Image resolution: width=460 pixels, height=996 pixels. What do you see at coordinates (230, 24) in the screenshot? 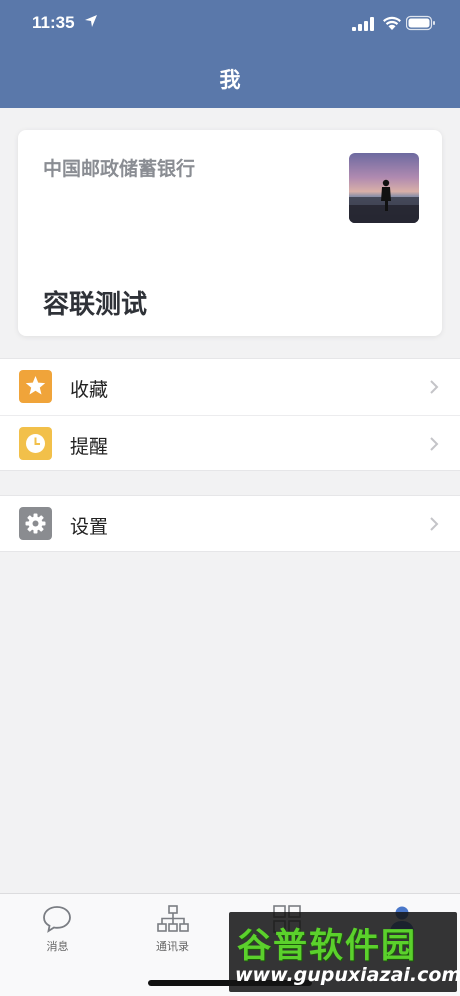
I see `status-bar: 11:35` at bounding box center [230, 24].